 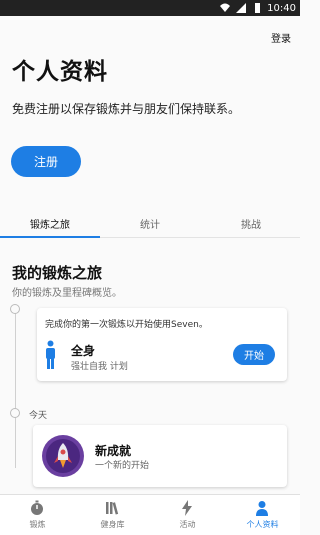 I want to click on tab-journey: 锻炼之旅, so click(x=50, y=223).